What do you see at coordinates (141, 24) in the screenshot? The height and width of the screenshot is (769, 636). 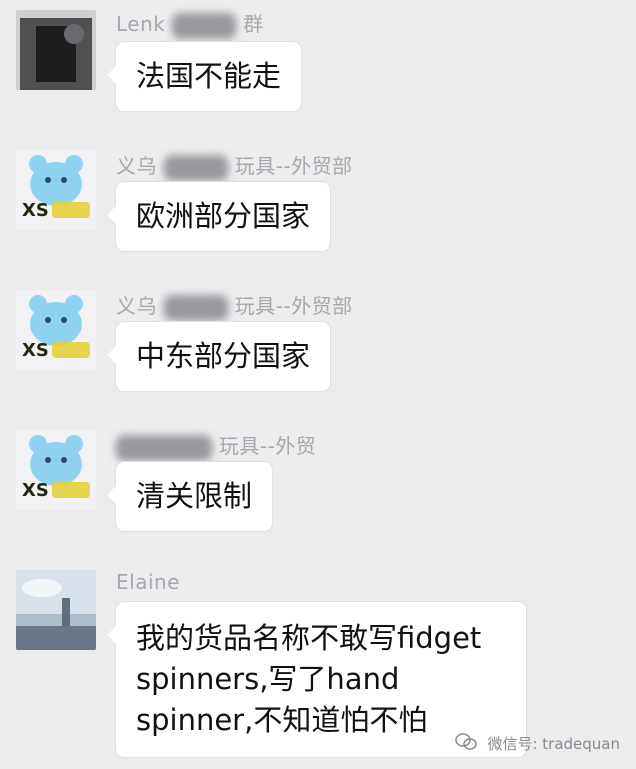 I see `sender-name-text: Lenk` at bounding box center [141, 24].